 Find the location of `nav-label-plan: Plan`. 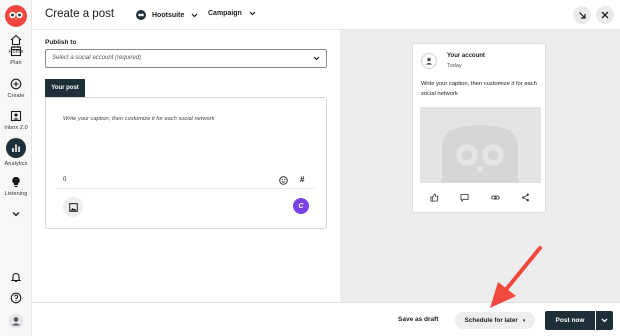

nav-label-plan: Plan is located at coordinates (16, 63).